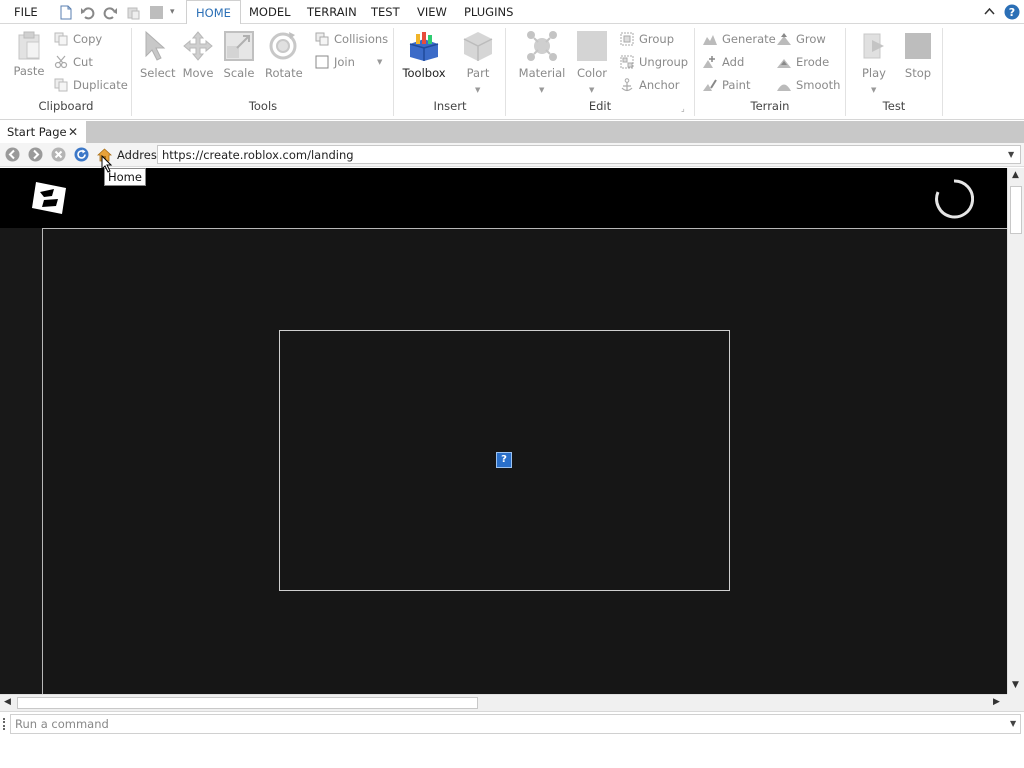 The height and width of the screenshot is (768, 1024). Describe the element at coordinates (710, 40) in the screenshot. I see `terrain-generate-icon` at that location.